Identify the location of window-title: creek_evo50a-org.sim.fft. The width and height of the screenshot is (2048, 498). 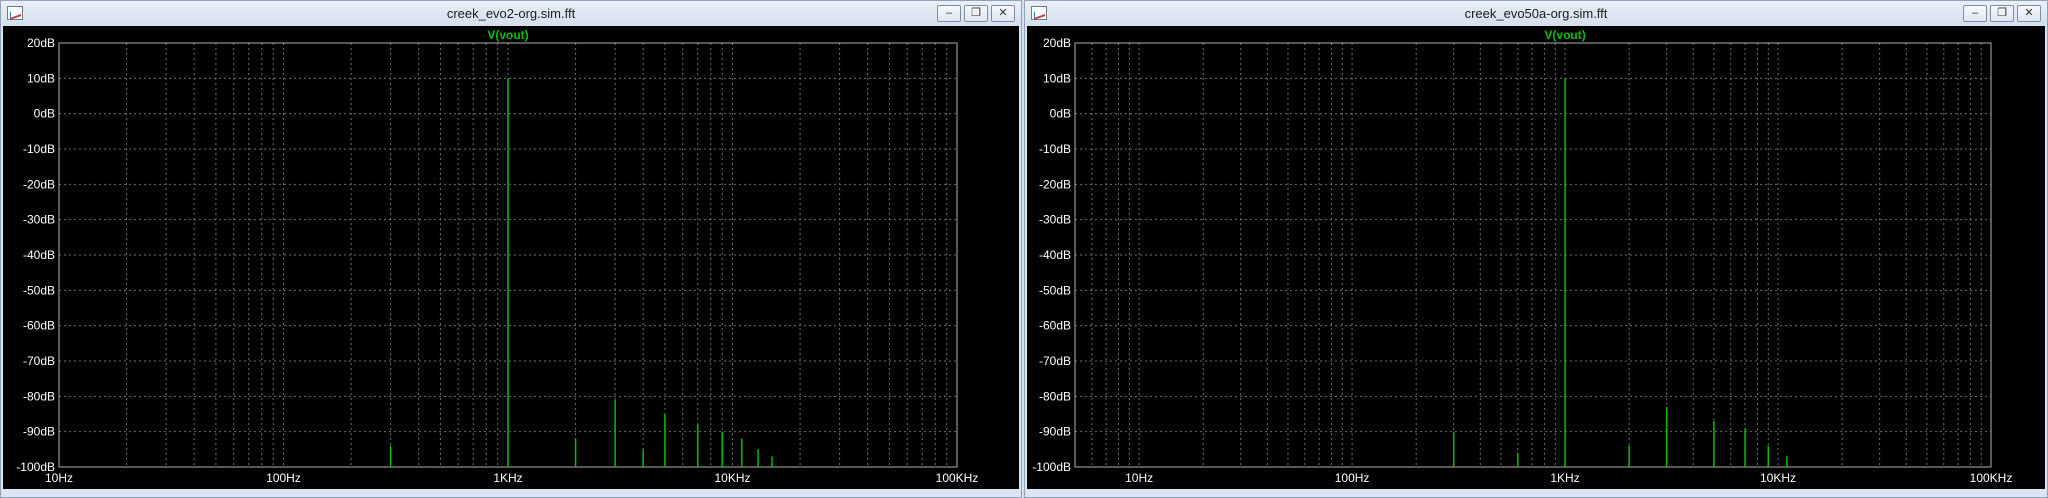
(1536, 13).